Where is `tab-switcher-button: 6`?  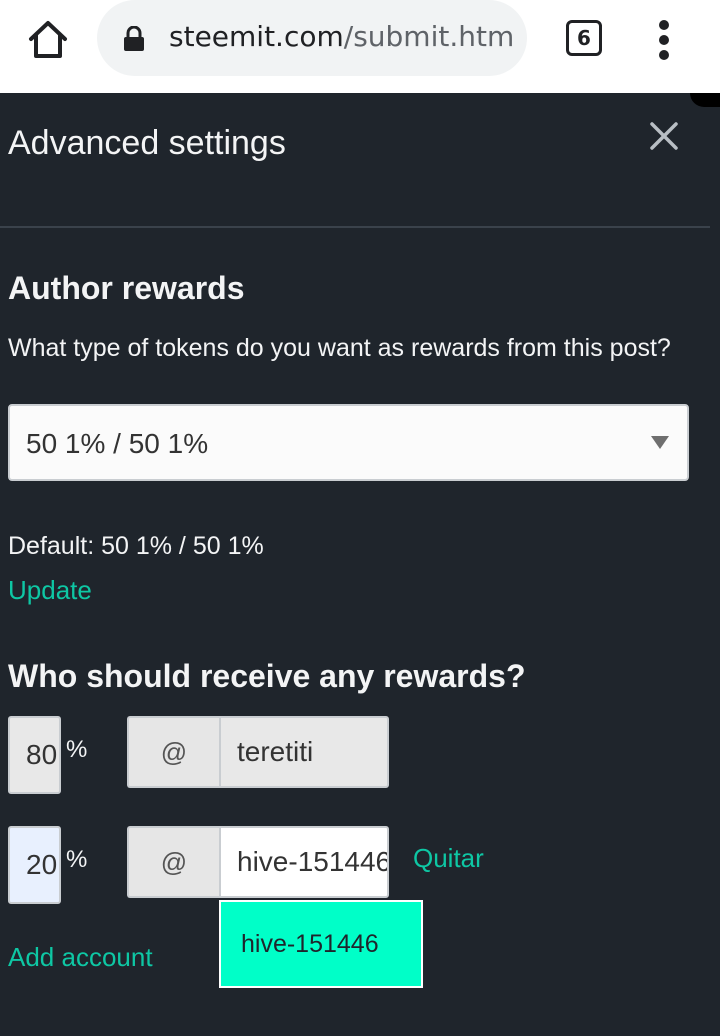 tab-switcher-button: 6 is located at coordinates (584, 38).